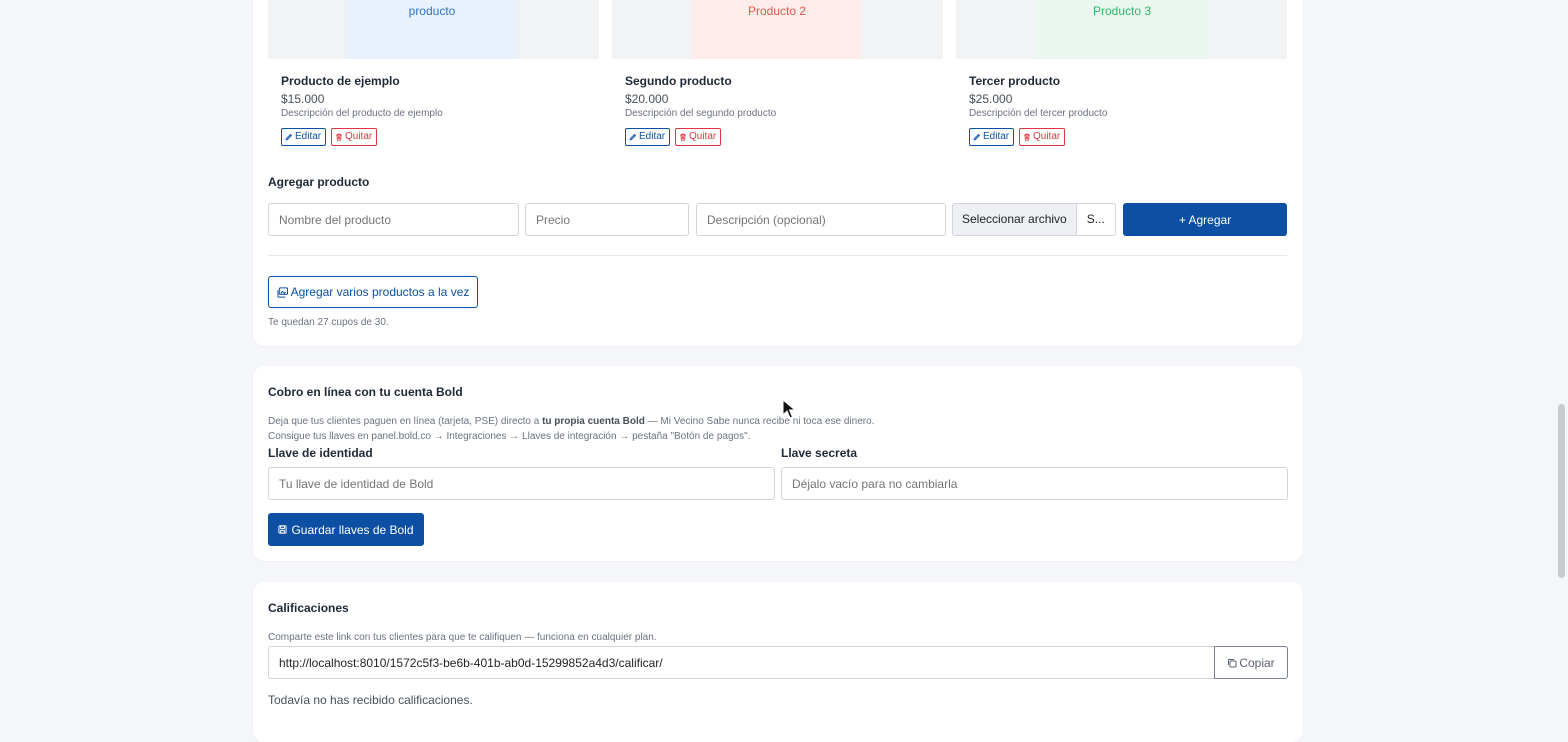  I want to click on product-name: Producto de ejemplo, so click(340, 81).